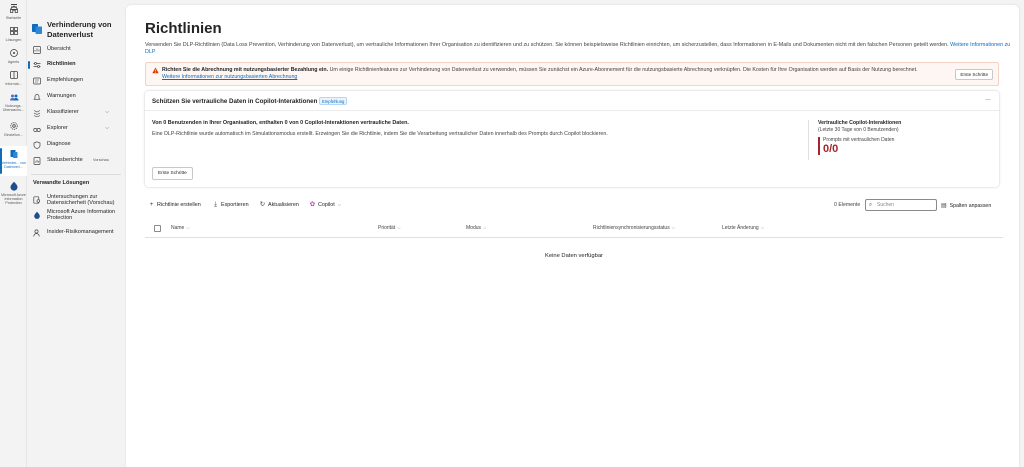 Image resolution: width=1024 pixels, height=467 pixels. I want to click on column-header-priority: Priorität ⌵, so click(389, 228).